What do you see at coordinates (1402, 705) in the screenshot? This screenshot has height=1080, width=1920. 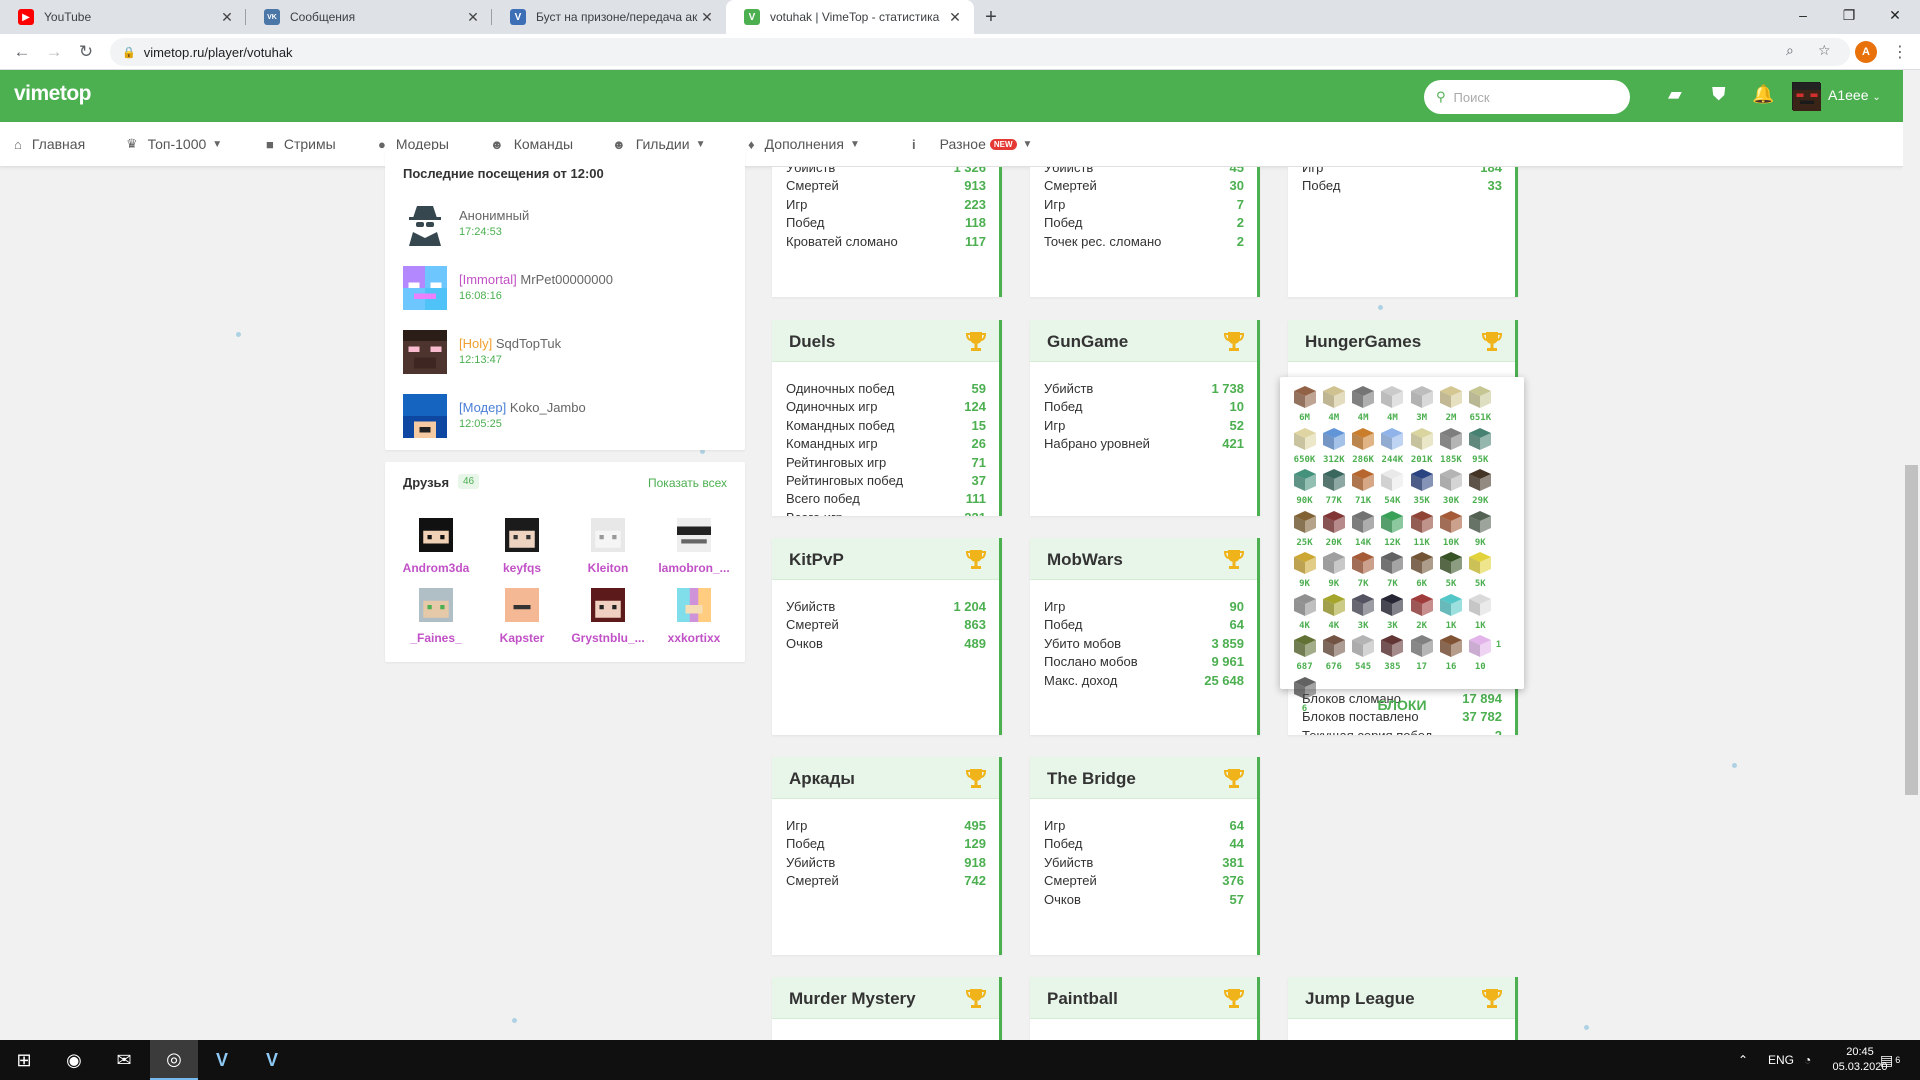 I see `blocks-link: БЛОКИ` at bounding box center [1402, 705].